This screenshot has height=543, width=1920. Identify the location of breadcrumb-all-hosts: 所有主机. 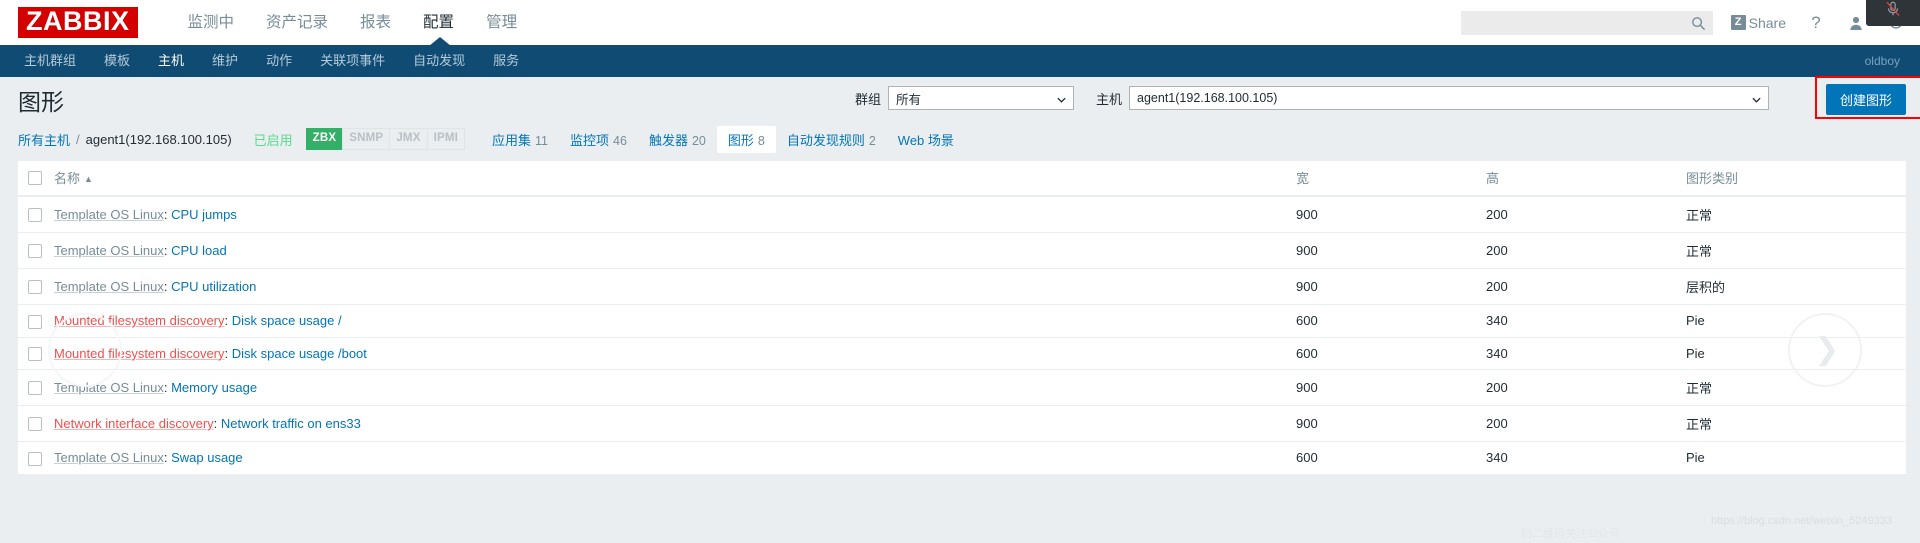
(44, 139).